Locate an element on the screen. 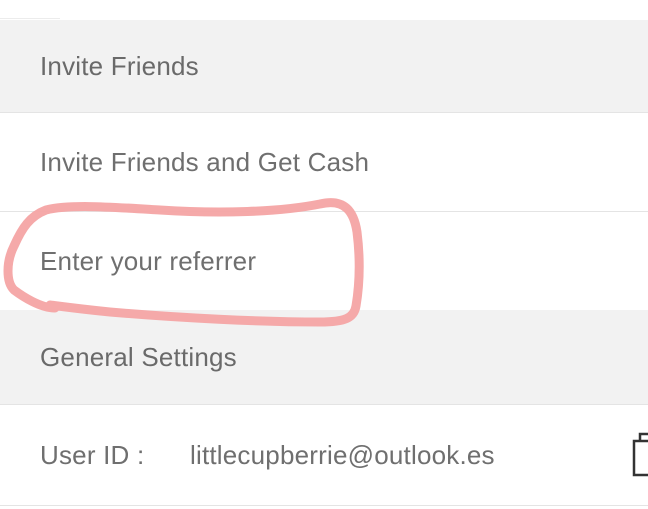  divider is located at coordinates (30, 18).